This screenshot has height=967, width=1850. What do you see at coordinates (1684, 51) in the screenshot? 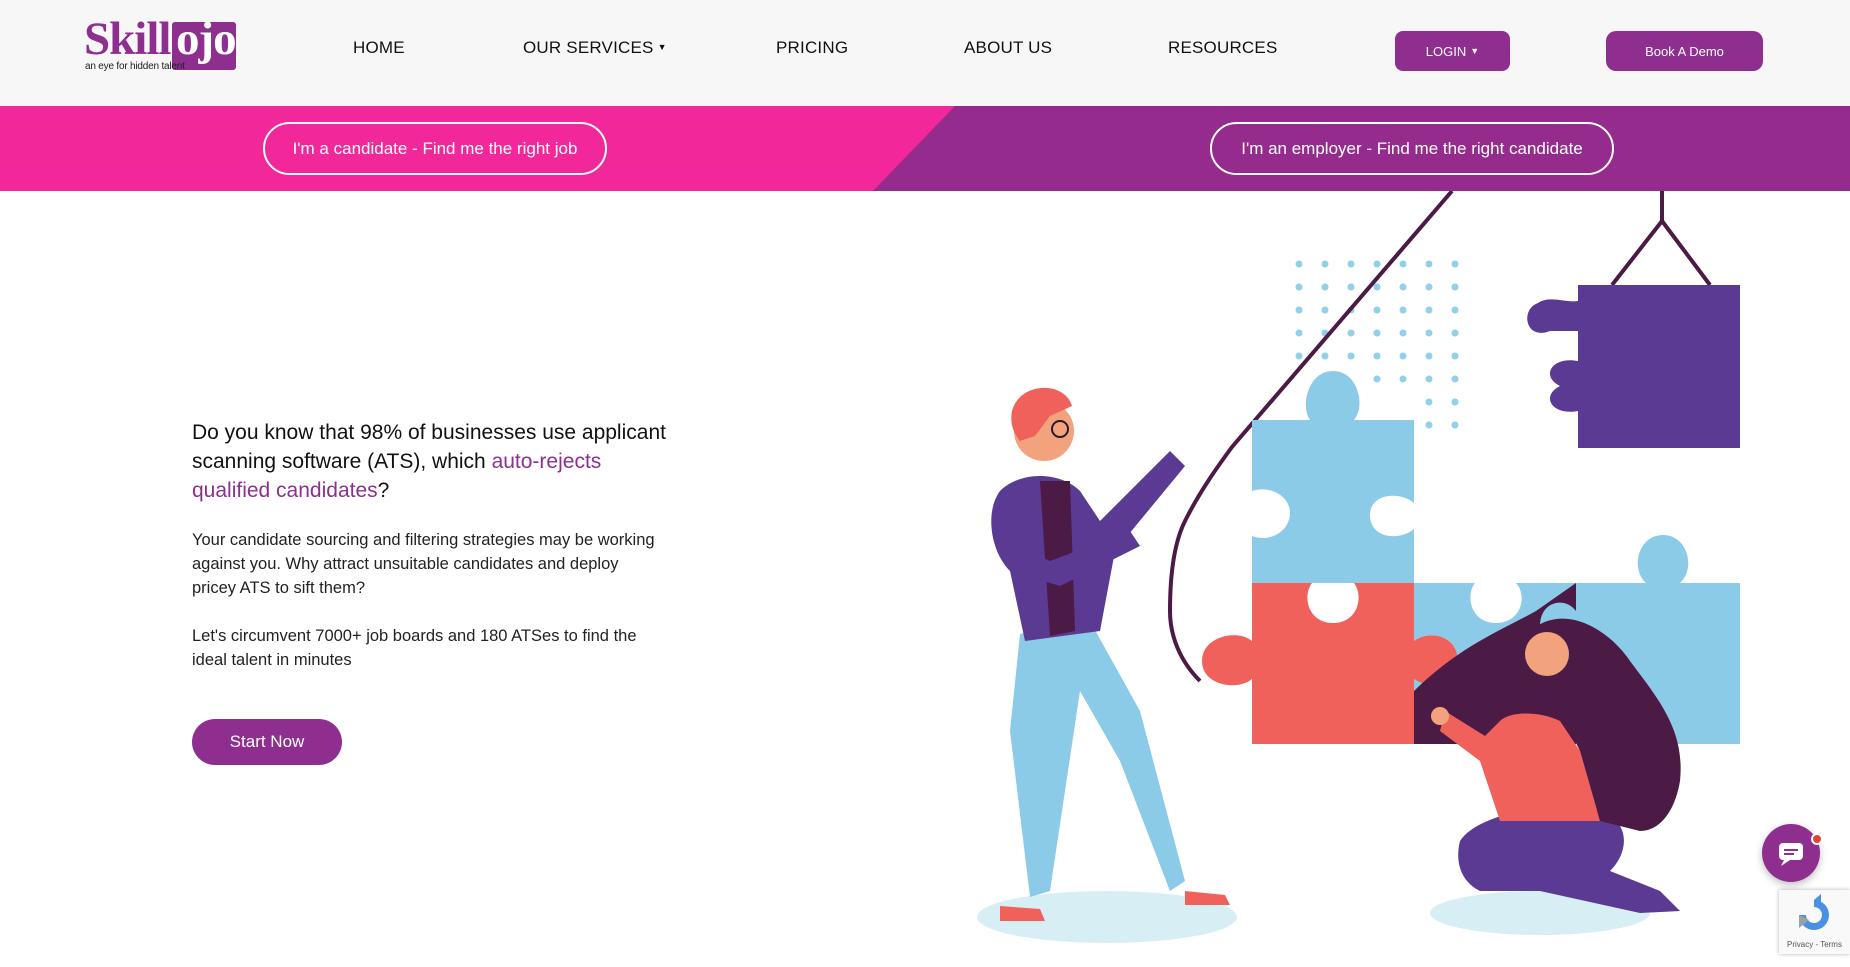
I see `book-demo-button: Book A Demo` at bounding box center [1684, 51].